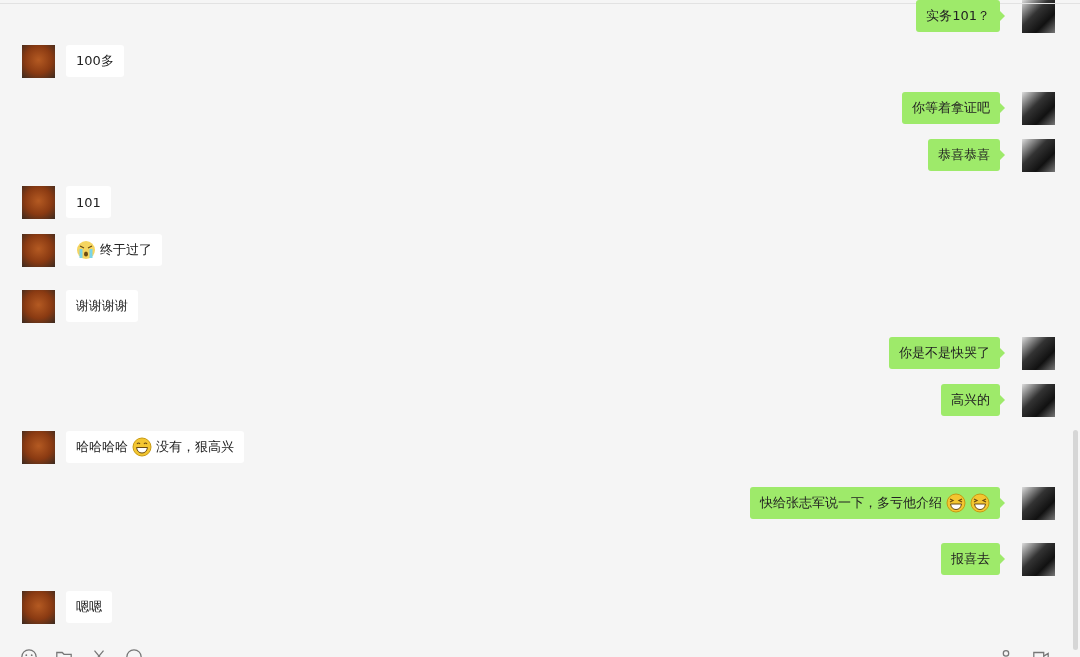  What do you see at coordinates (142, 447) in the screenshot?
I see `grinning-face-icon` at bounding box center [142, 447].